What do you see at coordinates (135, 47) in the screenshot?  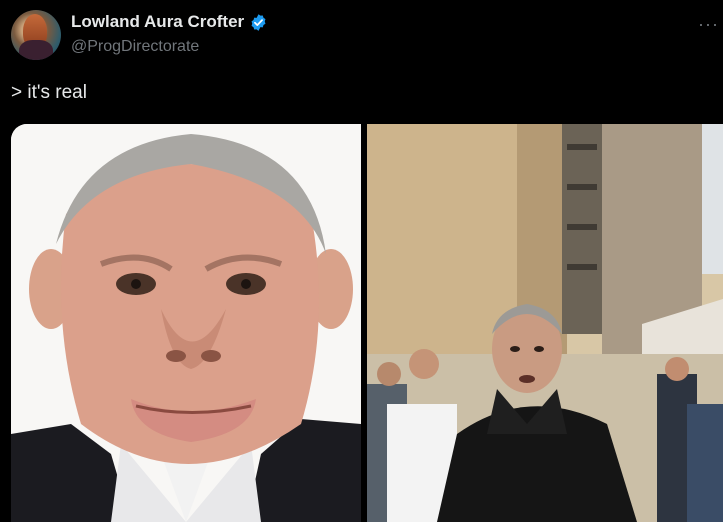 I see `author-handle: @ProgDirectorate` at bounding box center [135, 47].